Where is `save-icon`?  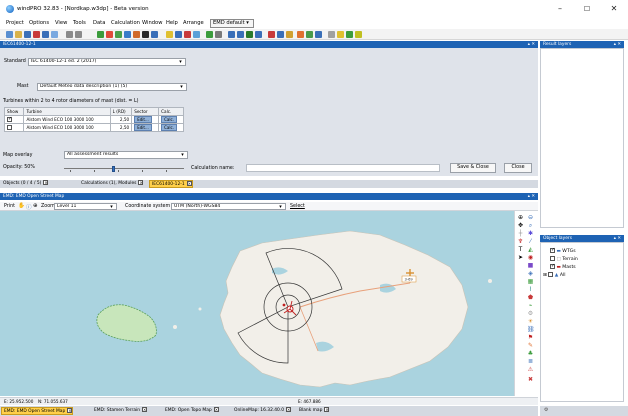
save-icon is located at coordinates (27, 34).